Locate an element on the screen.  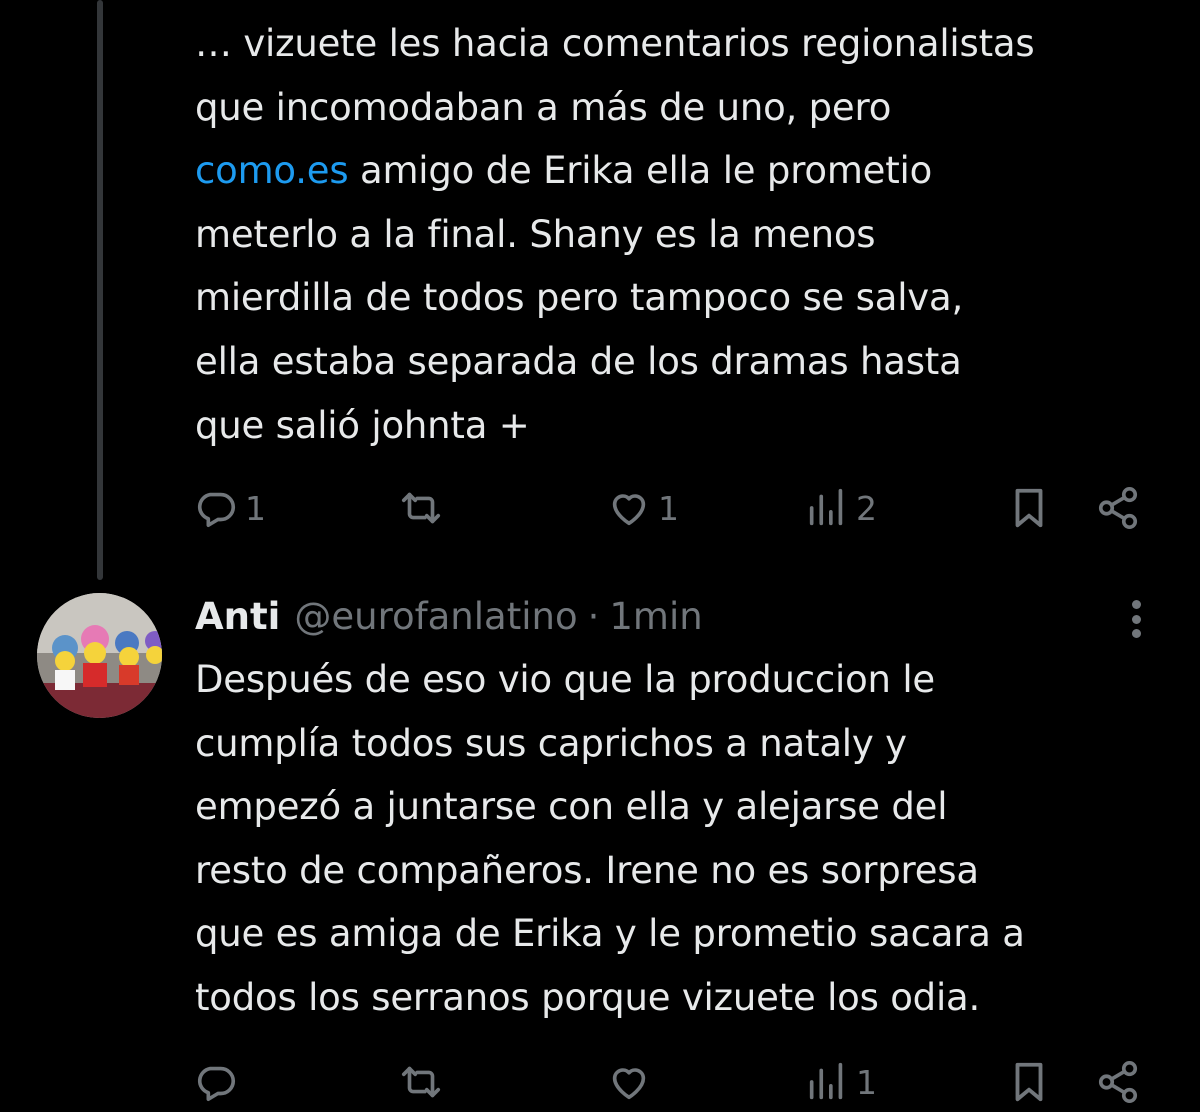
views-button: 2 is located at coordinates (840, 508).